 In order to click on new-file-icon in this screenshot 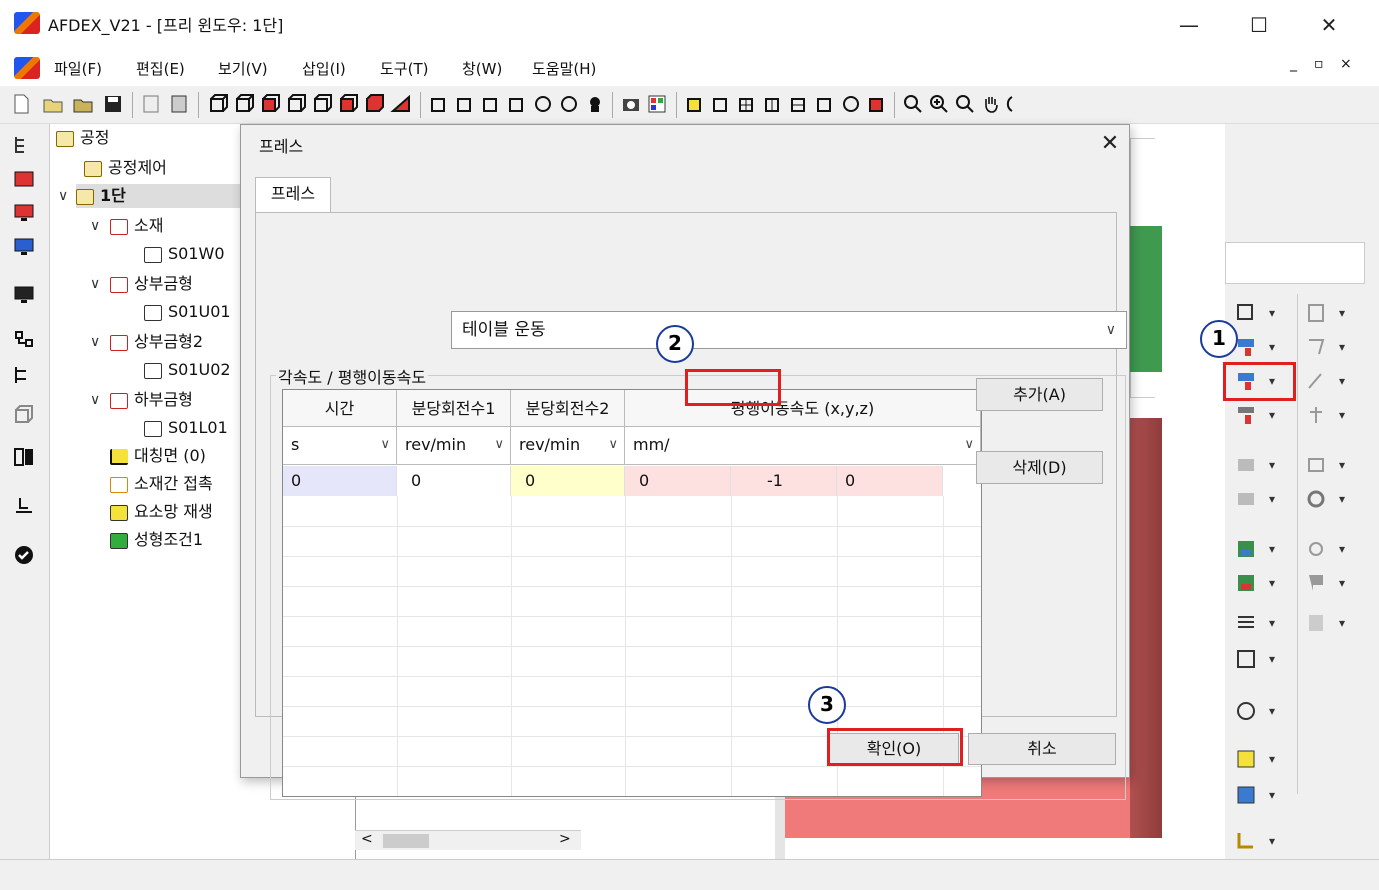, I will do `click(21, 104)`.